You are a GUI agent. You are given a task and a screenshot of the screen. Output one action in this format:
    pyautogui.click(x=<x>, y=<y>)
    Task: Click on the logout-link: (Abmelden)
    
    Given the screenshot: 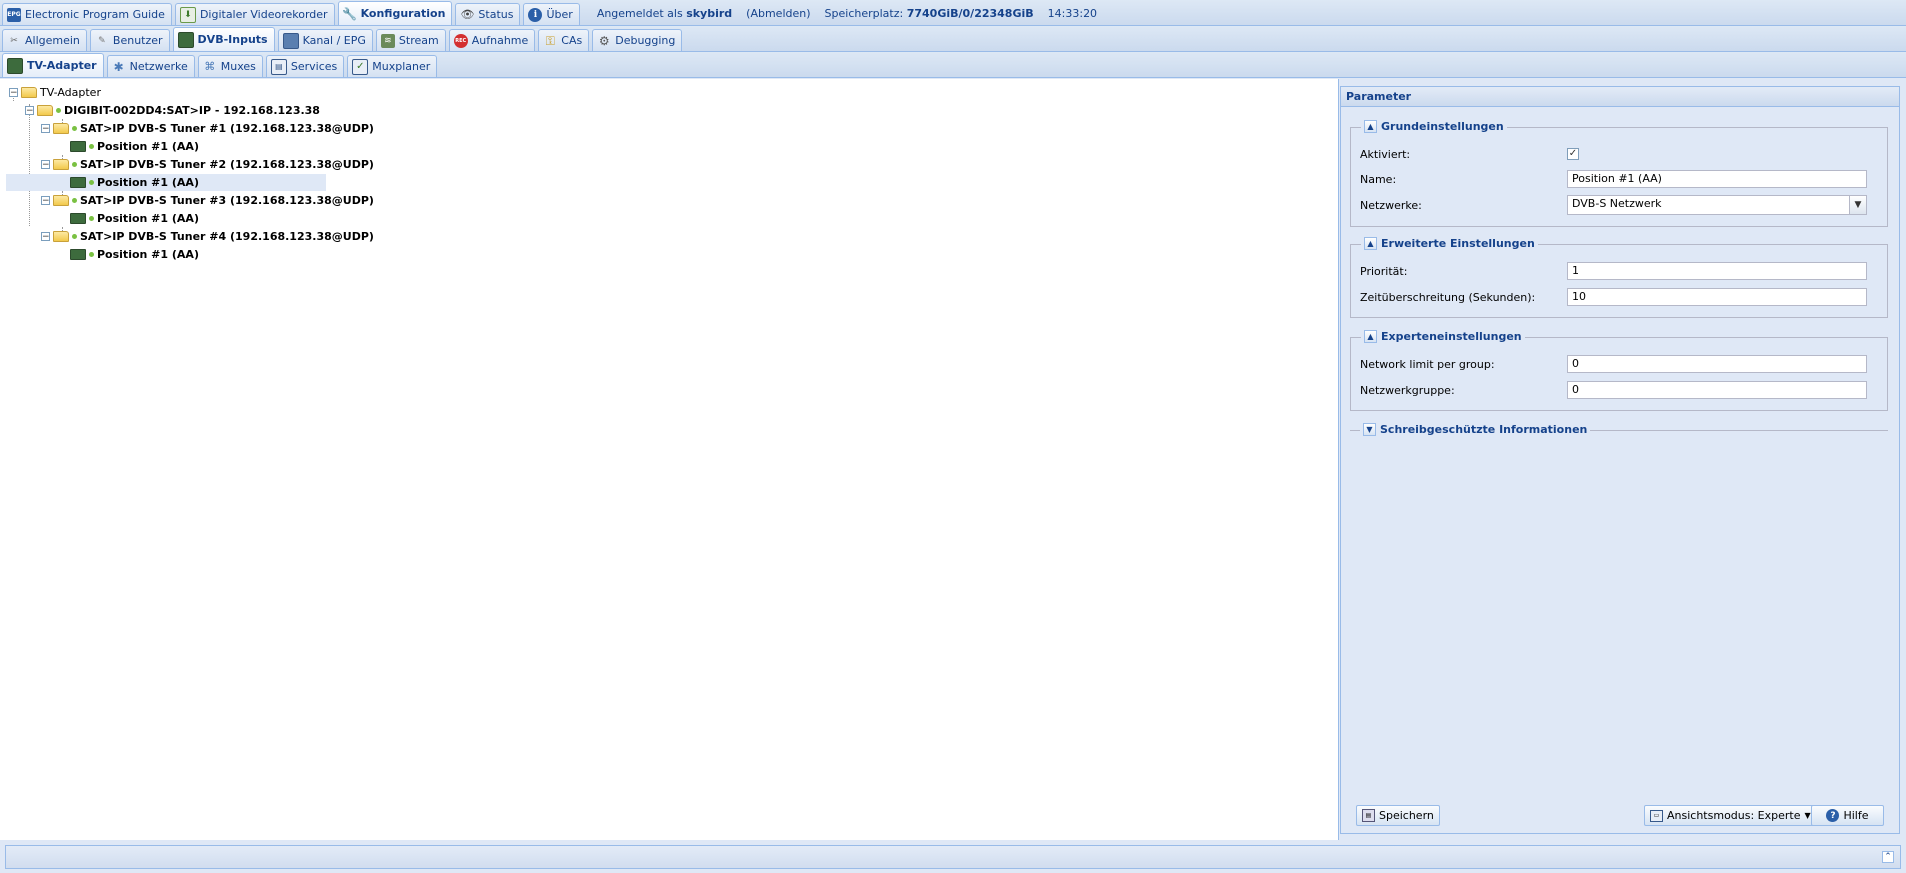 What is the action you would take?
    pyautogui.click(x=778, y=13)
    